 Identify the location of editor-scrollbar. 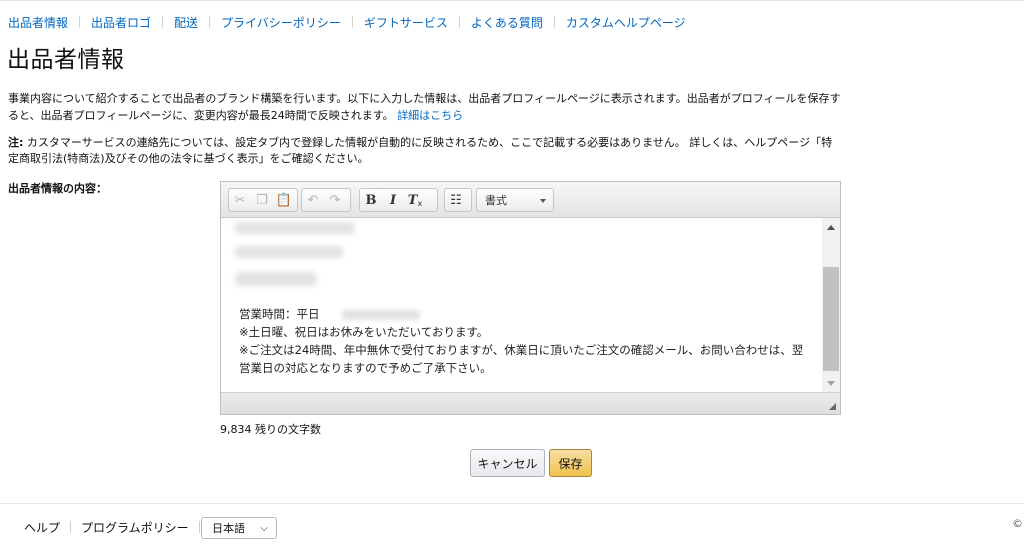
(831, 305).